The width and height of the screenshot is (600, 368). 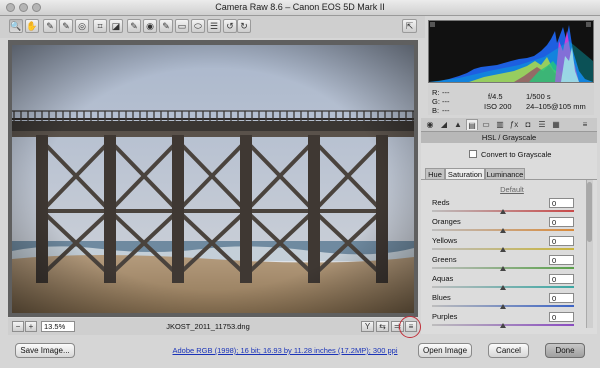 I want to click on adjustment-brush-icon: ✎, so click(x=166, y=26).